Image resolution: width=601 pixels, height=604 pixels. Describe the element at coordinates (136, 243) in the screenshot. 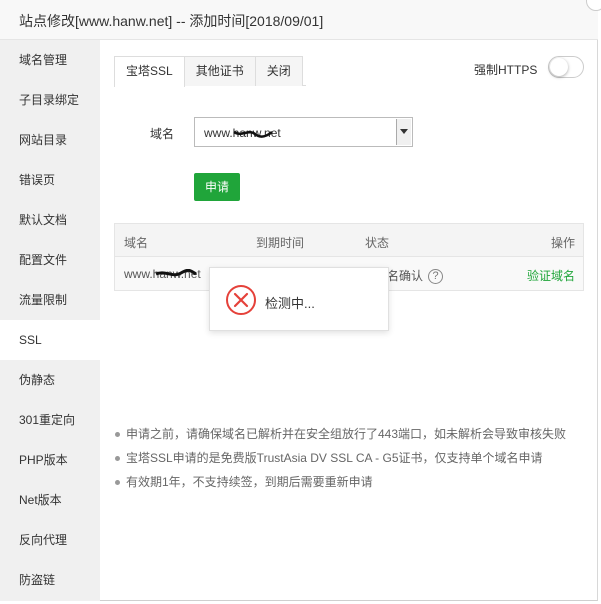

I see `column-header-domain: 域名` at that location.